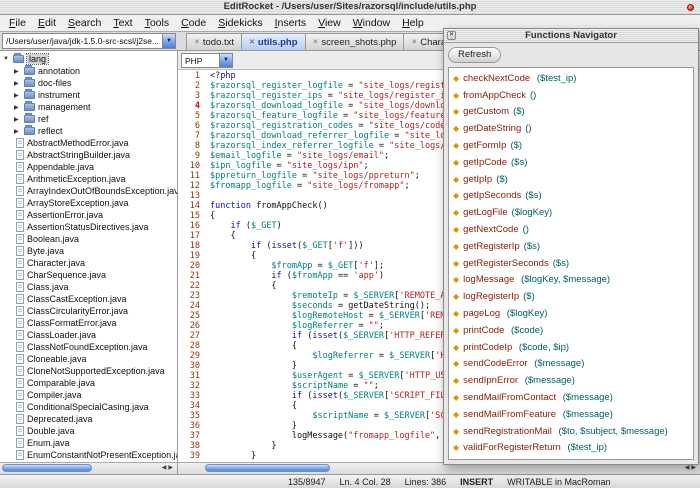 The image size is (700, 488). I want to click on sidebar-horizontal-scrollbar: ◀▶, so click(88, 468).